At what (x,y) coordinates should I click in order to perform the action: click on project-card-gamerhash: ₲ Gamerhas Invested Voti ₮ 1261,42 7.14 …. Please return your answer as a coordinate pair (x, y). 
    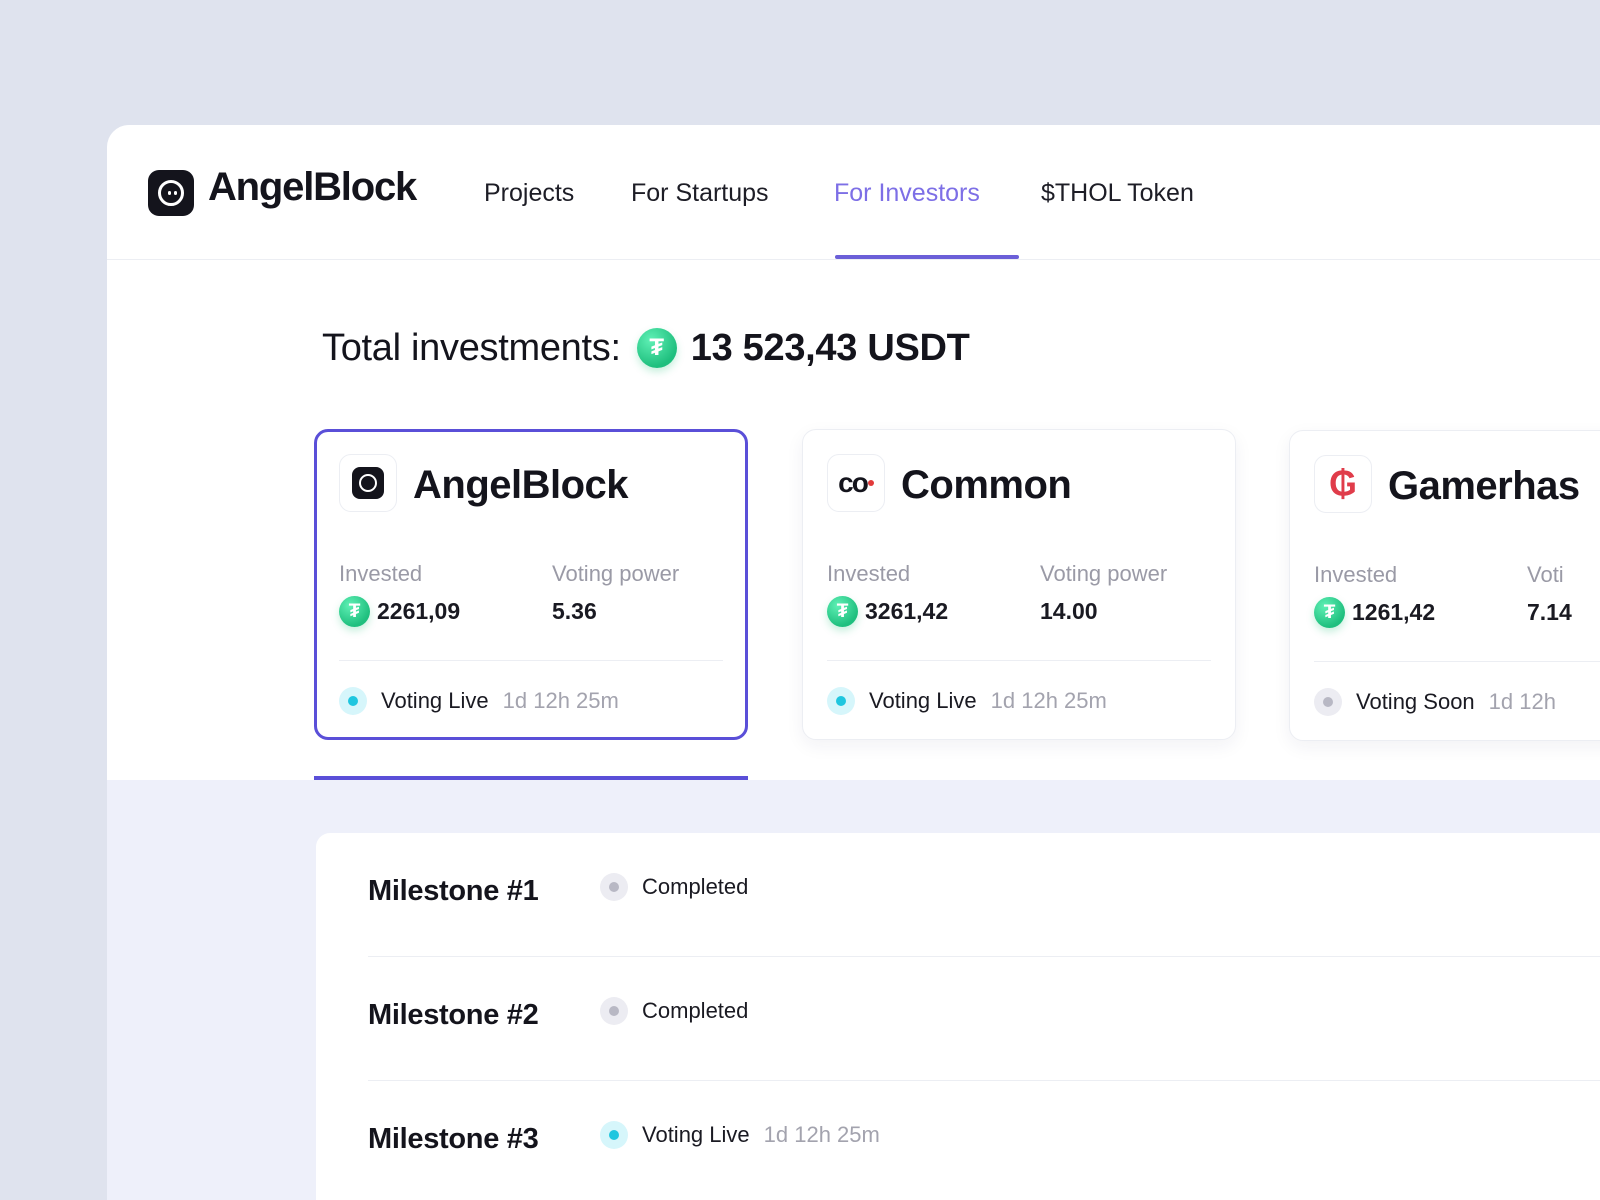
    Looking at the image, I should click on (1444, 585).